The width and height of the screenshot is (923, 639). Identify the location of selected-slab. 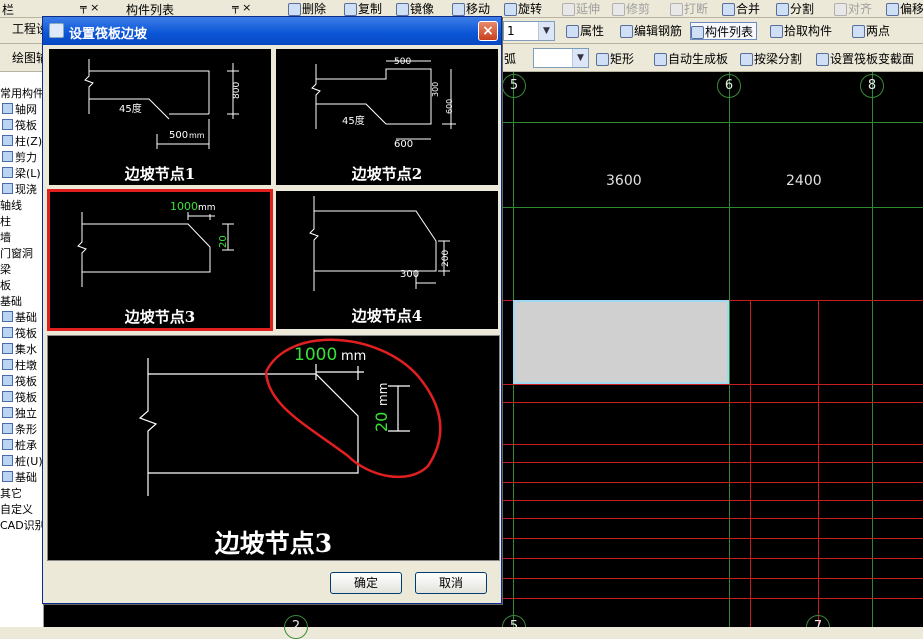
(621, 342).